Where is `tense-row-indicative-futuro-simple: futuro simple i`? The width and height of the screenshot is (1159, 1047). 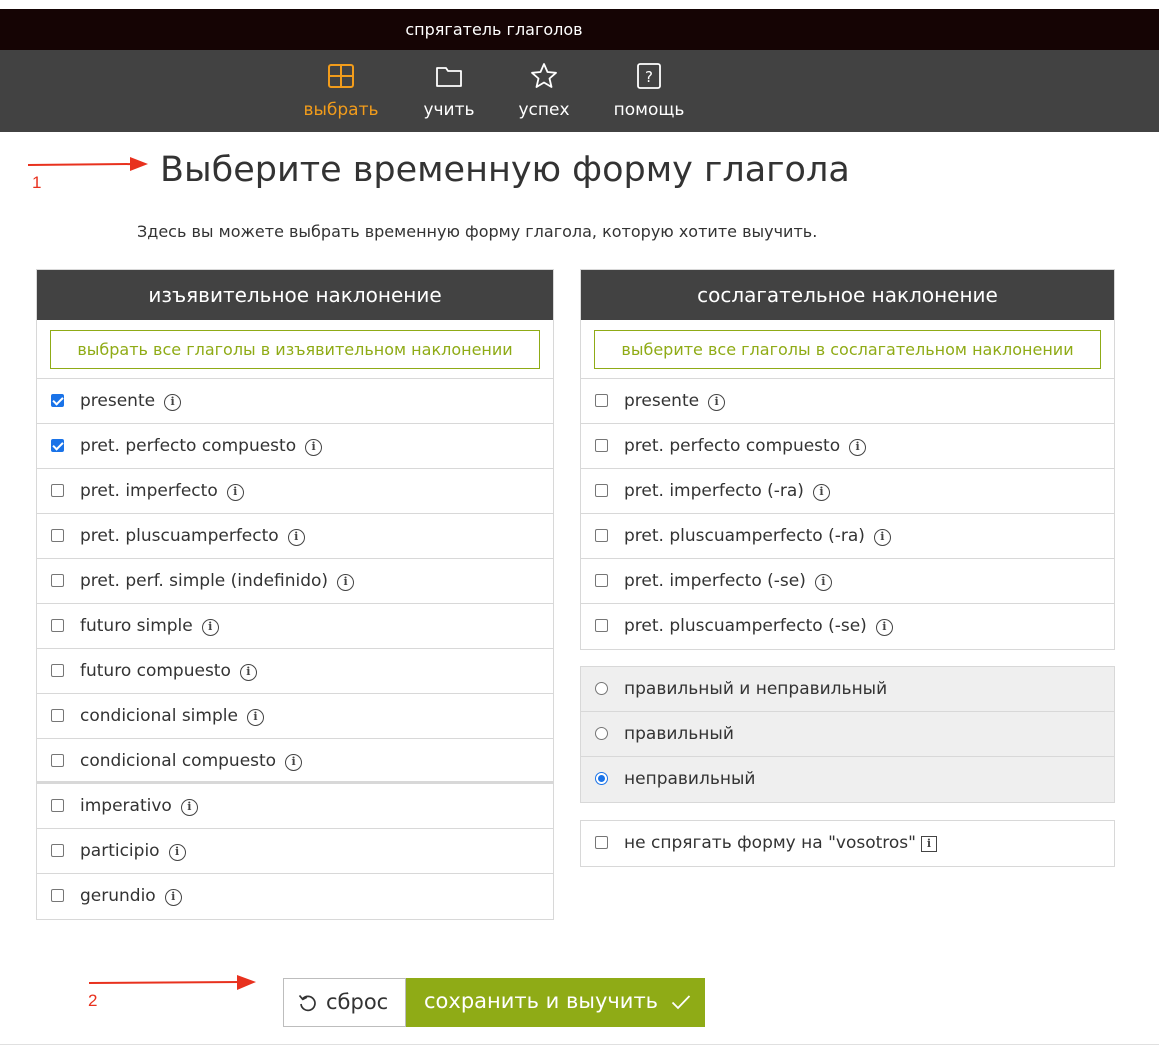 tense-row-indicative-futuro-simple: futuro simple i is located at coordinates (295, 626).